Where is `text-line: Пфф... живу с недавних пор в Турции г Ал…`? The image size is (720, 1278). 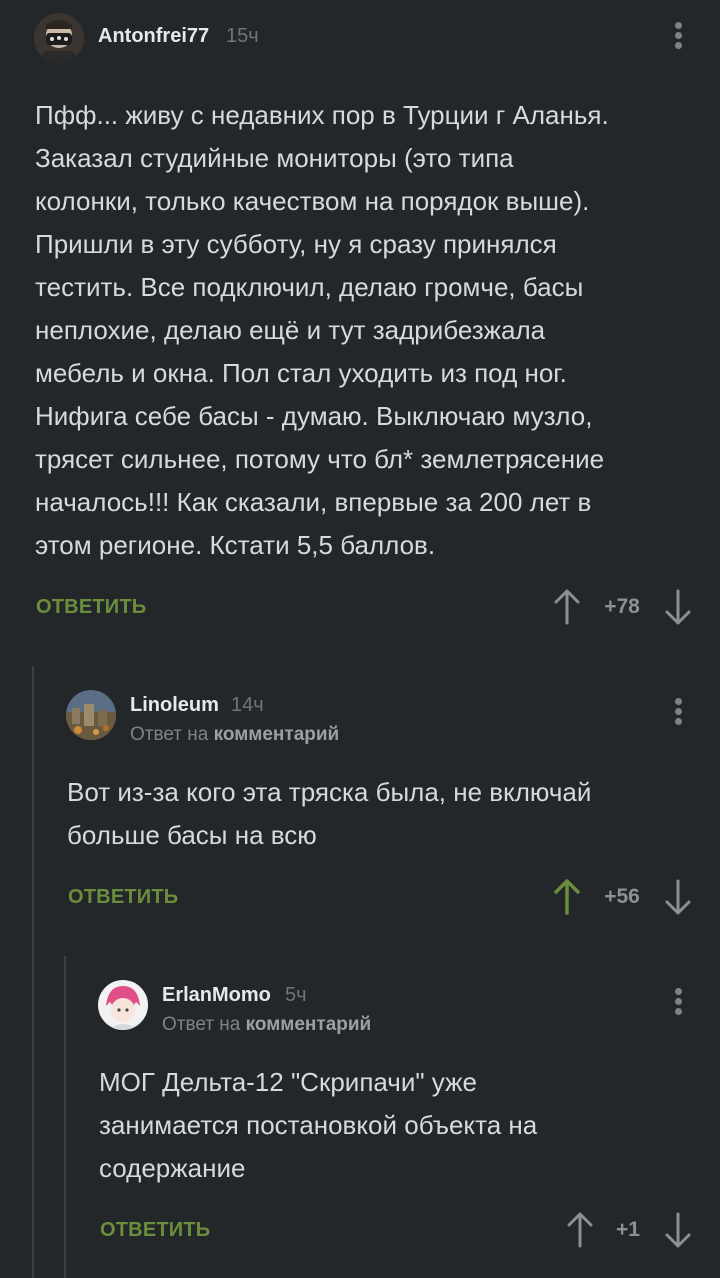 text-line: Пфф... живу с недавних пор в Турции г Ал… is located at coordinates (322, 115).